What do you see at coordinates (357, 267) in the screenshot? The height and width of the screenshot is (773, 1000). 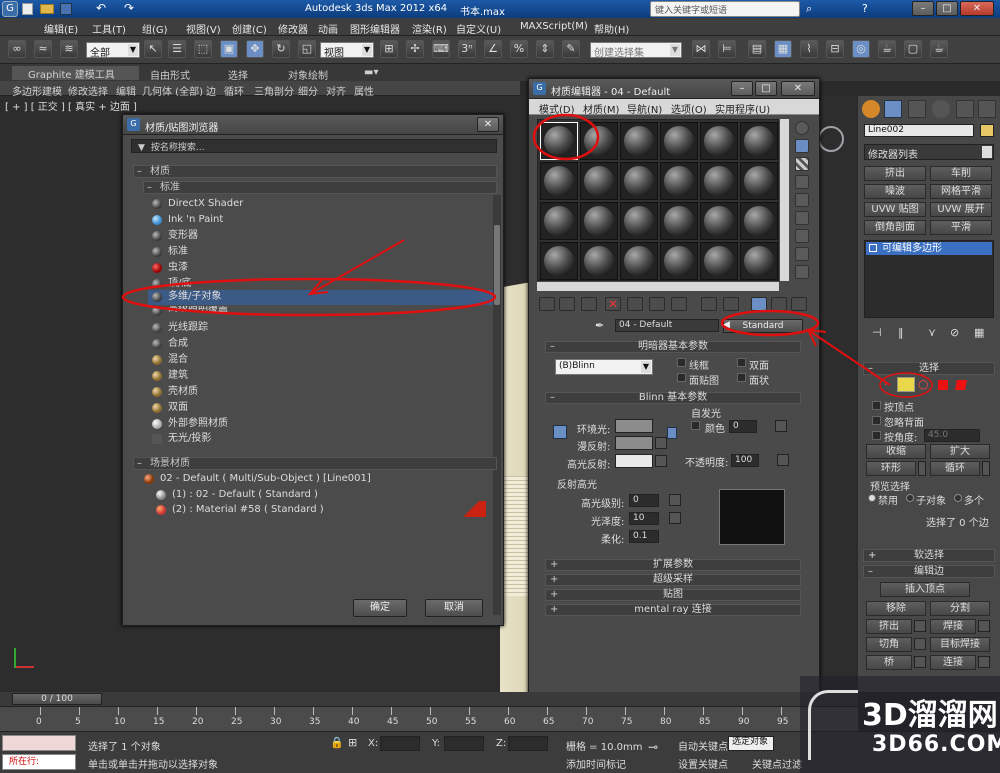 I see `annotation-arrow-left` at bounding box center [357, 267].